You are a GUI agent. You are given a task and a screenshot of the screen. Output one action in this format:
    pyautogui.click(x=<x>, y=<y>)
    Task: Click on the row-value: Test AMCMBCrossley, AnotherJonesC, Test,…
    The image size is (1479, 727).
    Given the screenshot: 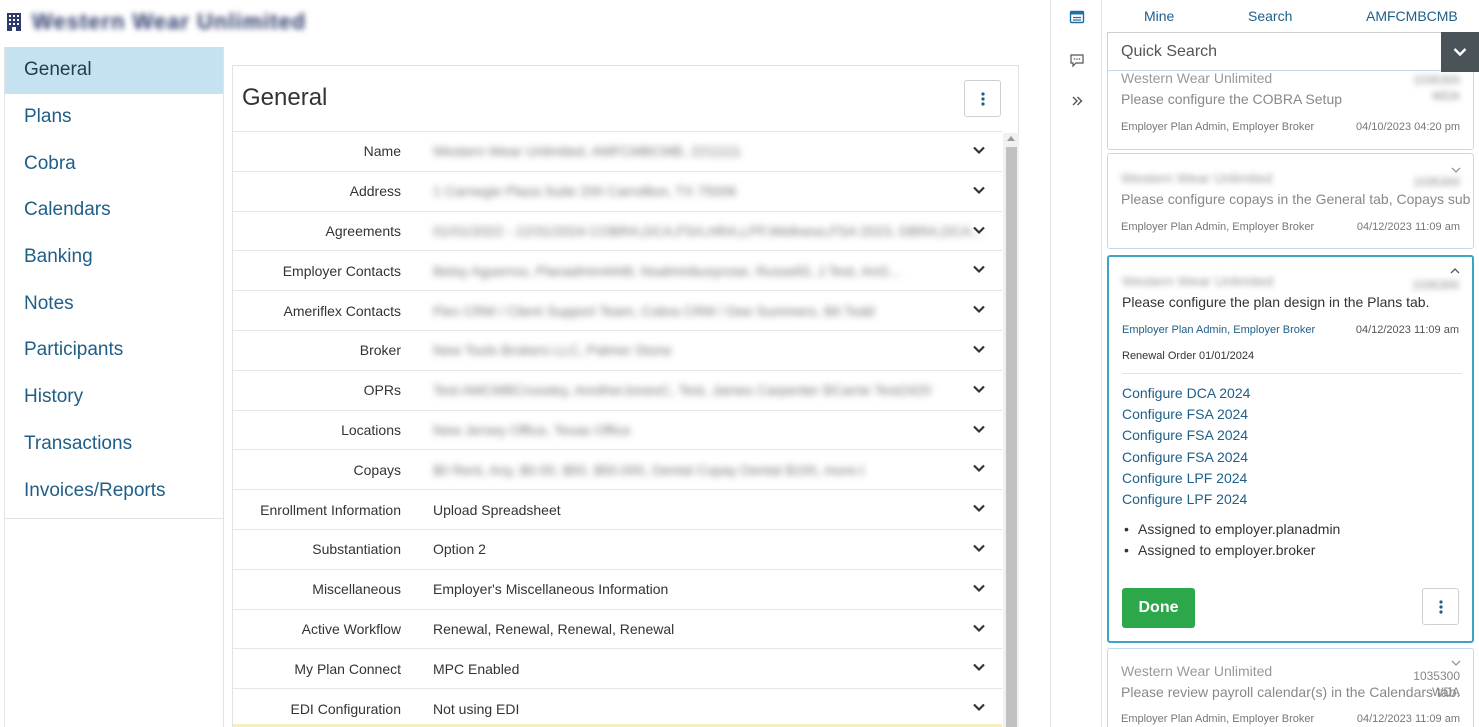 What is the action you would take?
    pyautogui.click(x=682, y=390)
    